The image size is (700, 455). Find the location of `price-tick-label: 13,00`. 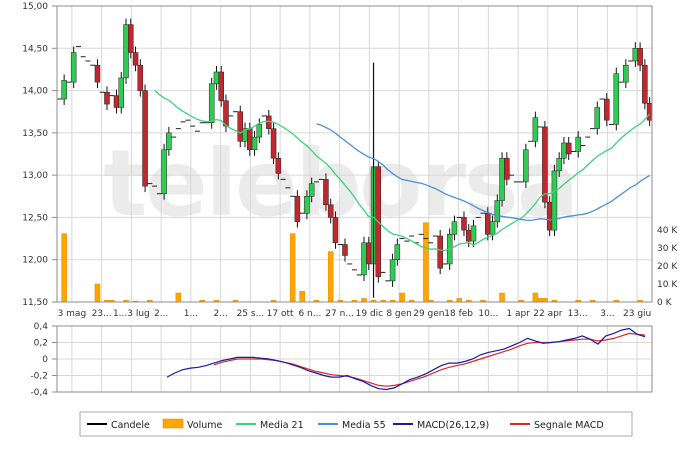

price-tick-label: 13,00 is located at coordinates (35, 176).